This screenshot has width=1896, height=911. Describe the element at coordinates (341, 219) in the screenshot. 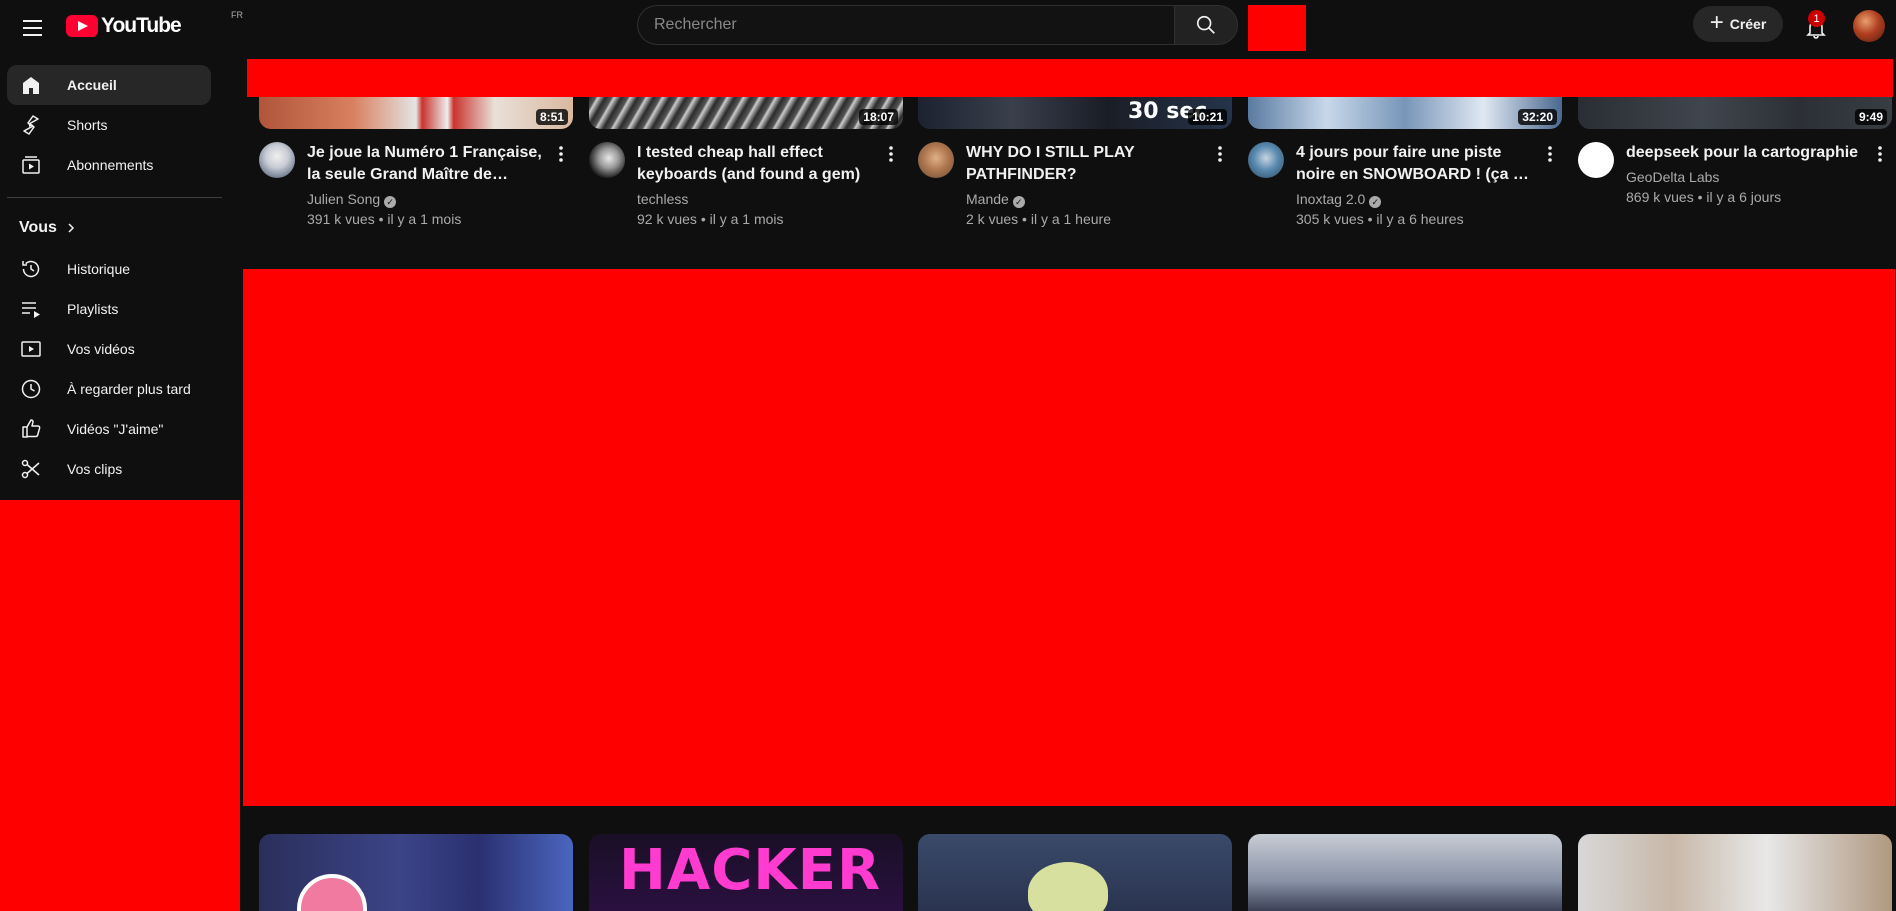

I see `view-count: 391 k vues` at that location.